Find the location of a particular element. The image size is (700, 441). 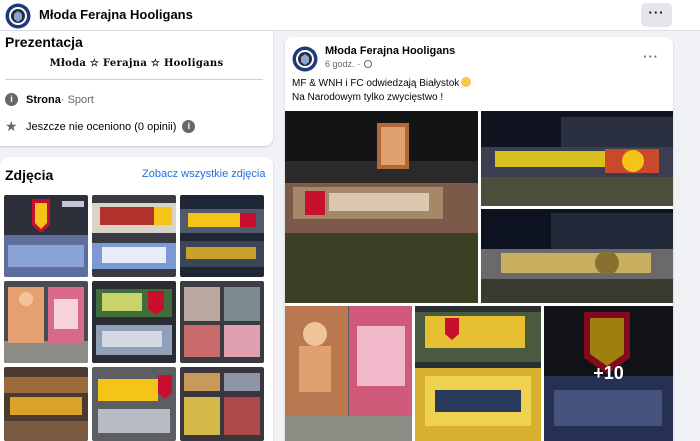

post-text-line: Na Narodowym tylko zwycięstwo ! is located at coordinates (368, 97).